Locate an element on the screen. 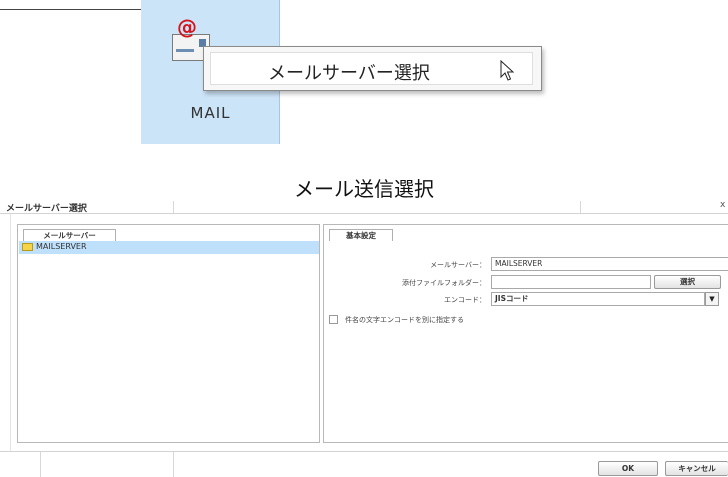 This screenshot has height=477, width=728. subject-encode-label: 件名の文字エンコードを別に指定する is located at coordinates (404, 320).